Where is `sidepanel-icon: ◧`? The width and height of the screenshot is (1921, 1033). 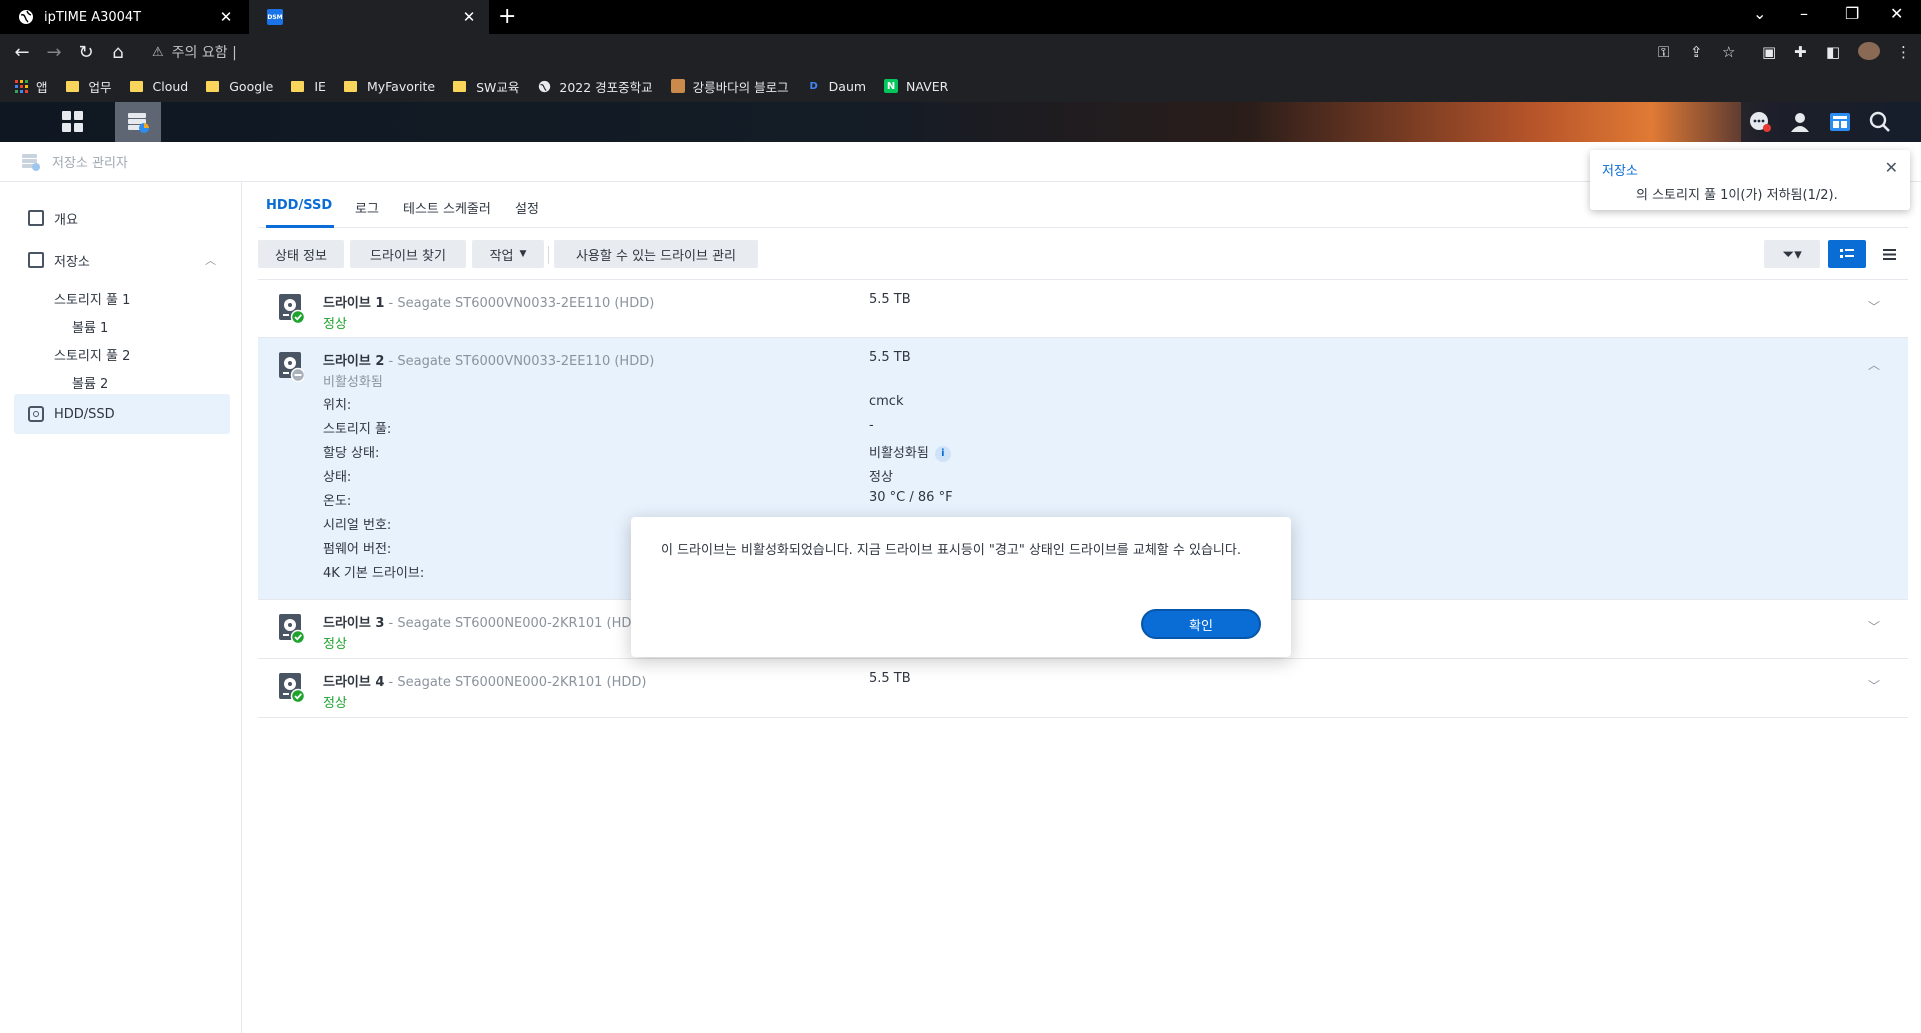 sidepanel-icon: ◧ is located at coordinates (1833, 52).